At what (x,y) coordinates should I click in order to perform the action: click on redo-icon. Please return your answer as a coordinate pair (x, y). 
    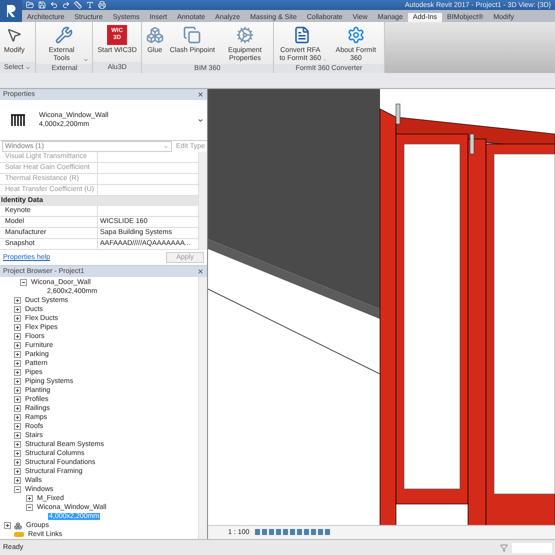
    Looking at the image, I should click on (66, 5).